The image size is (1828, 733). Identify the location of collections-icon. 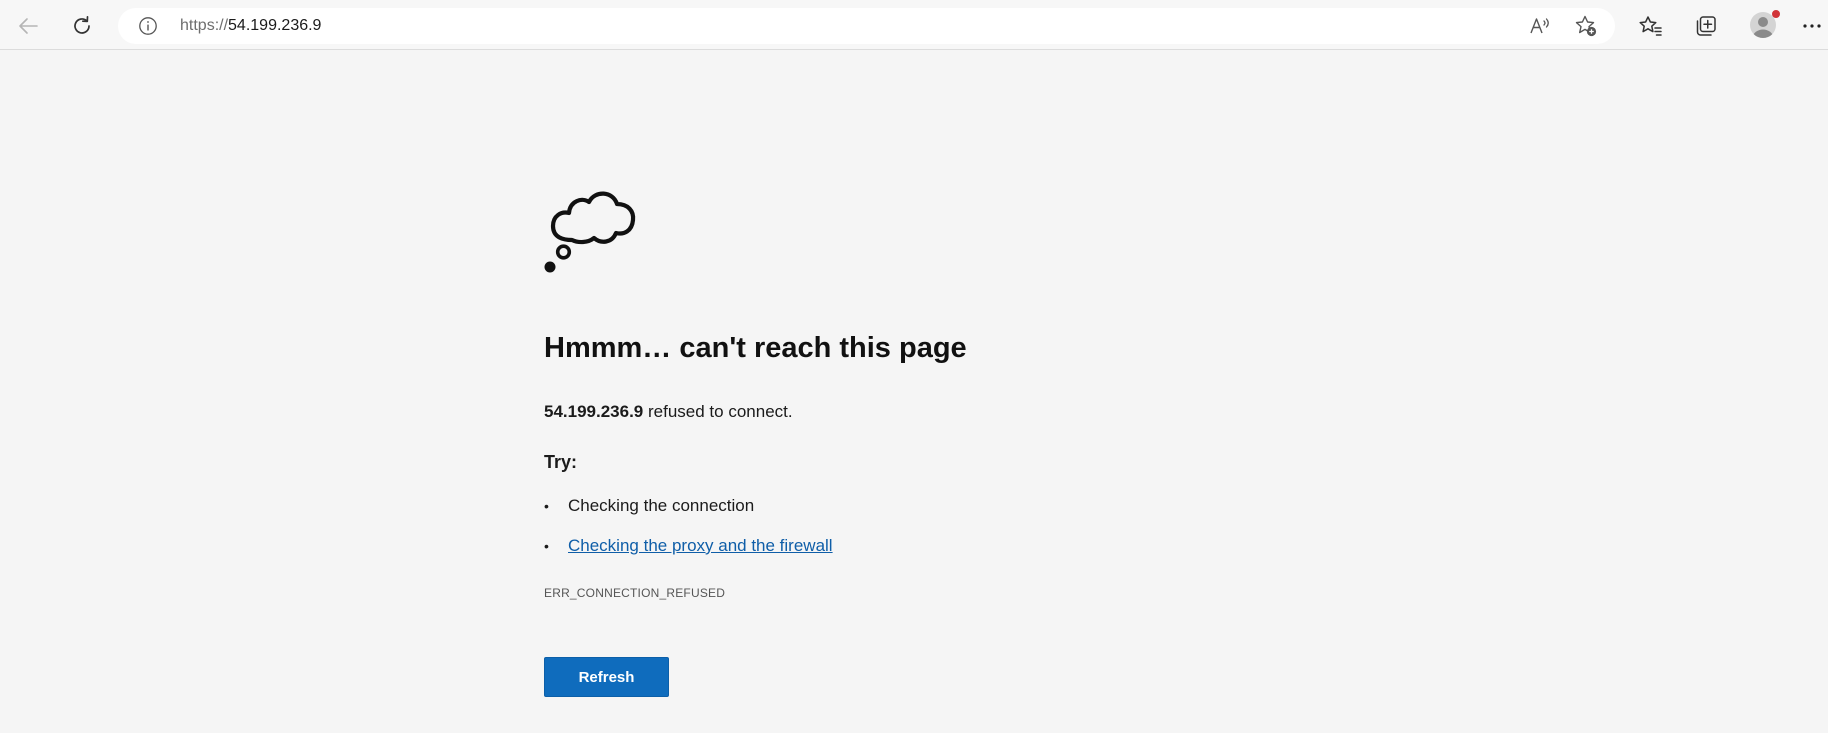
(1706, 26).